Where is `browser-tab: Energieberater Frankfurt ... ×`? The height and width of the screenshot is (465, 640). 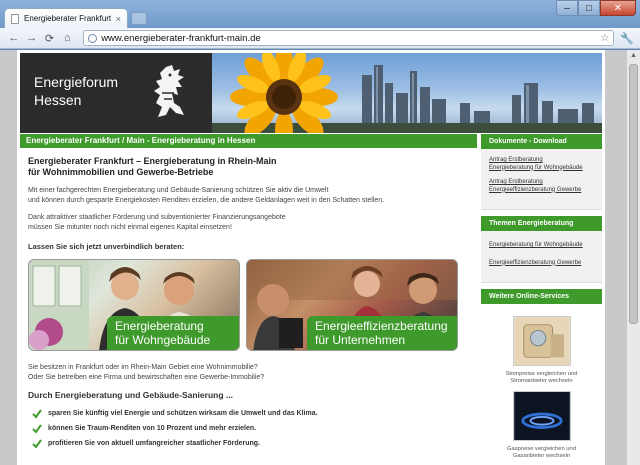 browser-tab: Energieberater Frankfurt ... × is located at coordinates (66, 18).